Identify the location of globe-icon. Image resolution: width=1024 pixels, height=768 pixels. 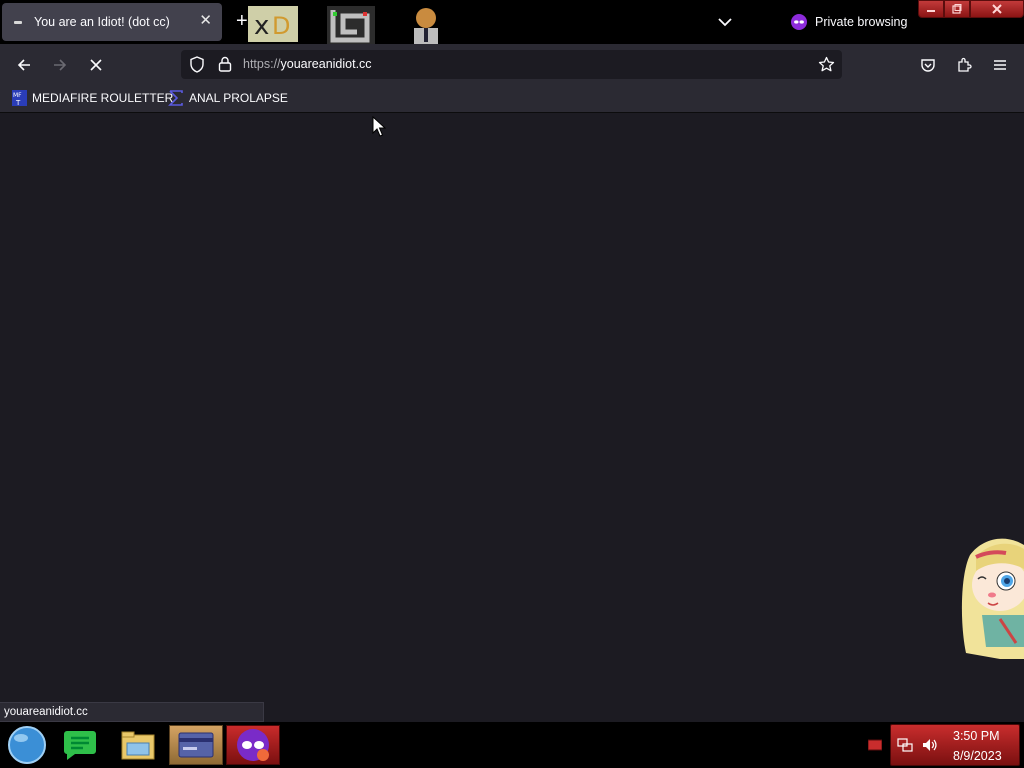
(27, 745).